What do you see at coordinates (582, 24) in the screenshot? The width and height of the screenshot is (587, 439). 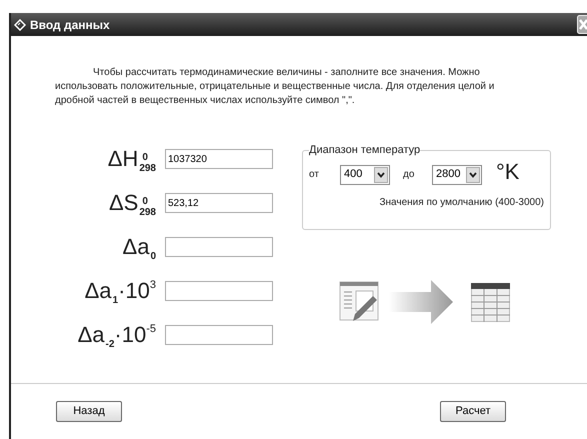 I see `close-icon` at bounding box center [582, 24].